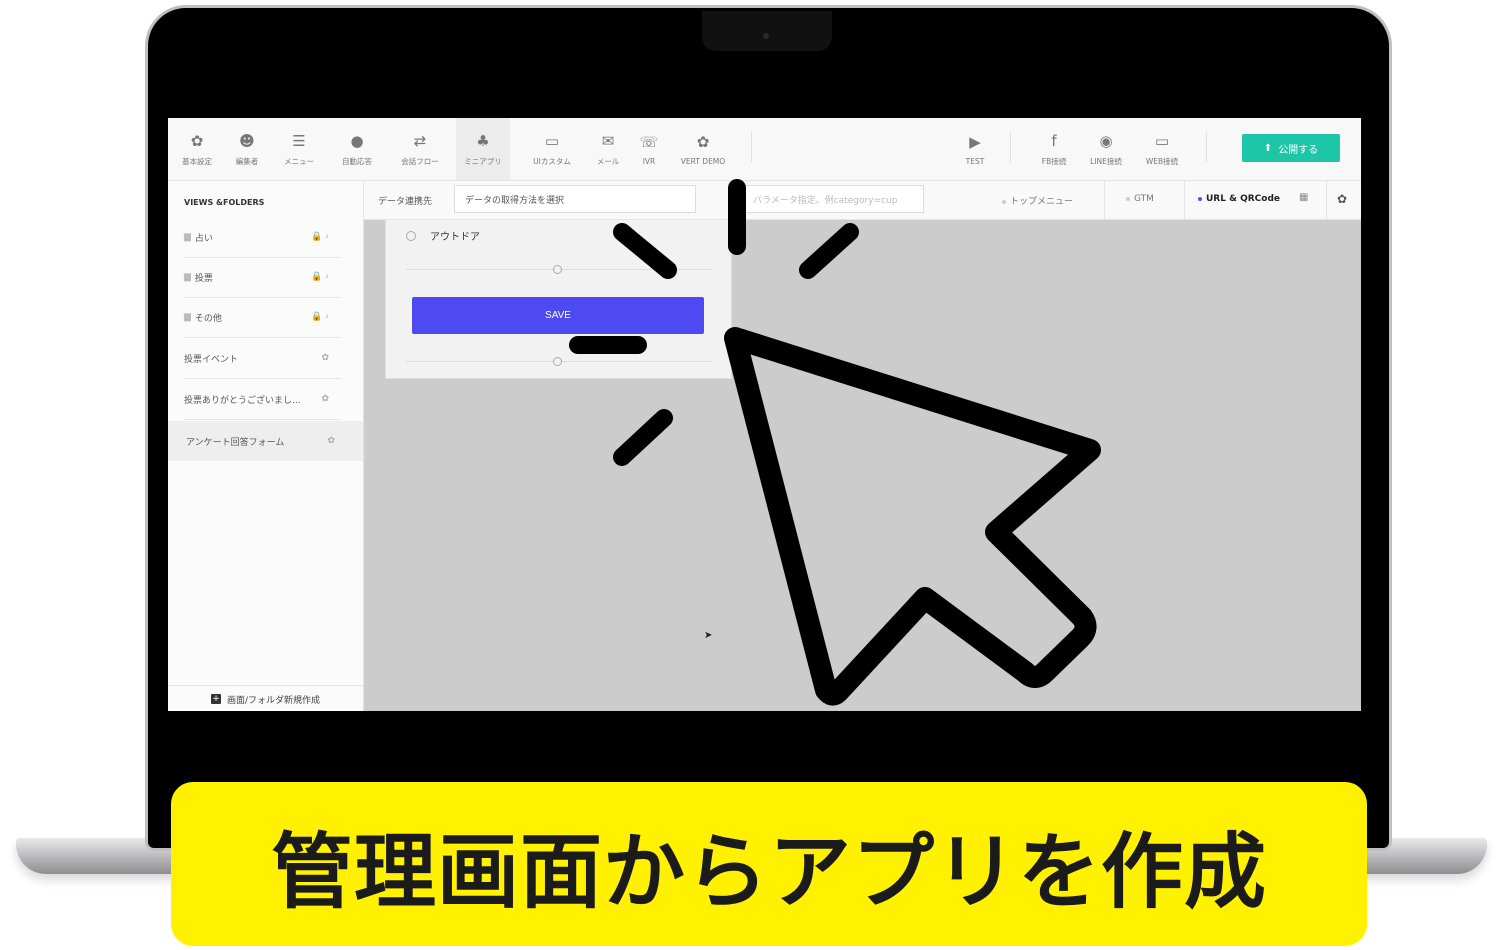 This screenshot has height=950, width=1503. What do you see at coordinates (224, 202) in the screenshot?
I see `sidebar-heading: VIEWS &FOLDERS` at bounding box center [224, 202].